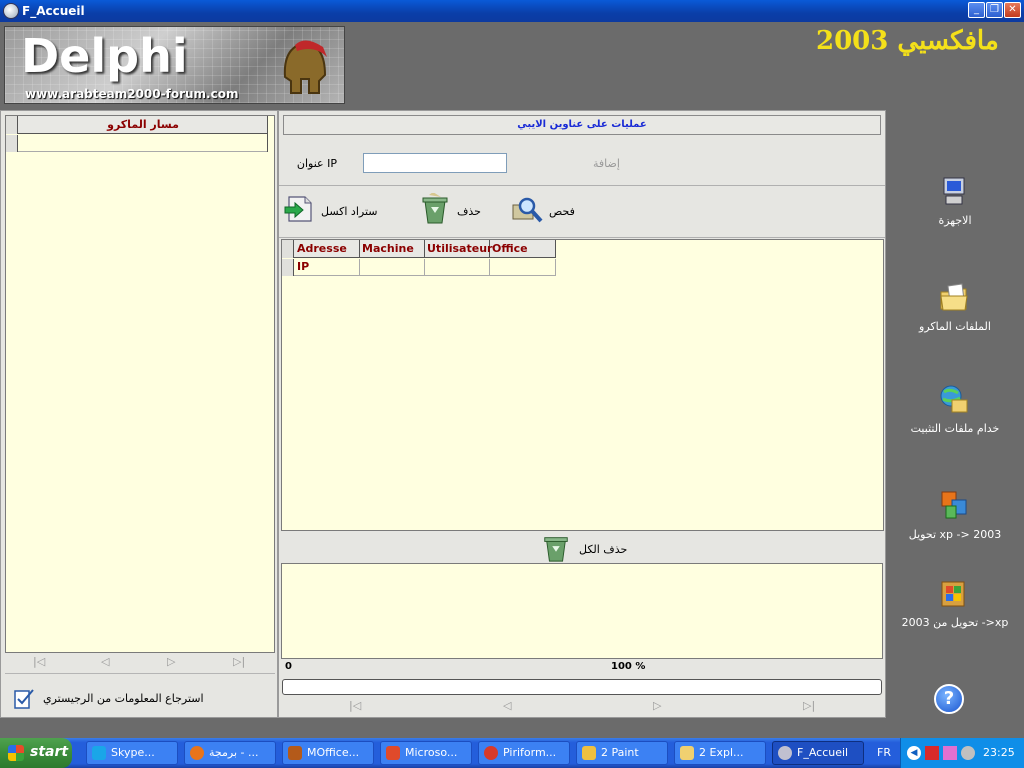 The image size is (1024, 768). Describe the element at coordinates (914, 753) in the screenshot. I see `tray-expand-icon: ◀` at that location.